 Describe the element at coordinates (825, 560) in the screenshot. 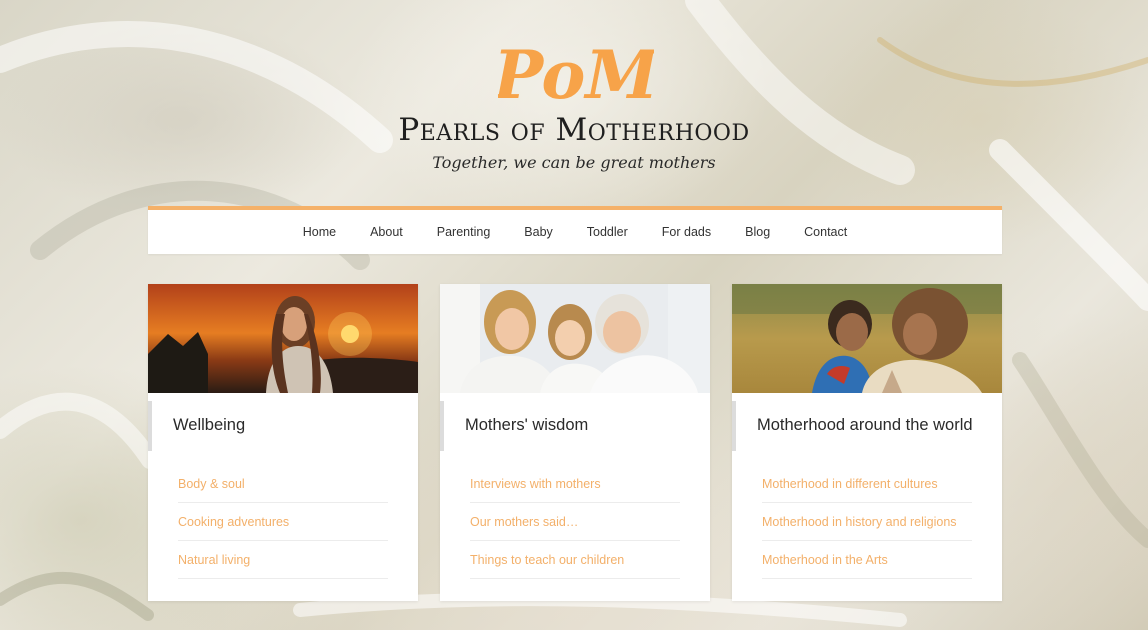

I see `link-in-the-arts: Motherhood in the Arts` at that location.